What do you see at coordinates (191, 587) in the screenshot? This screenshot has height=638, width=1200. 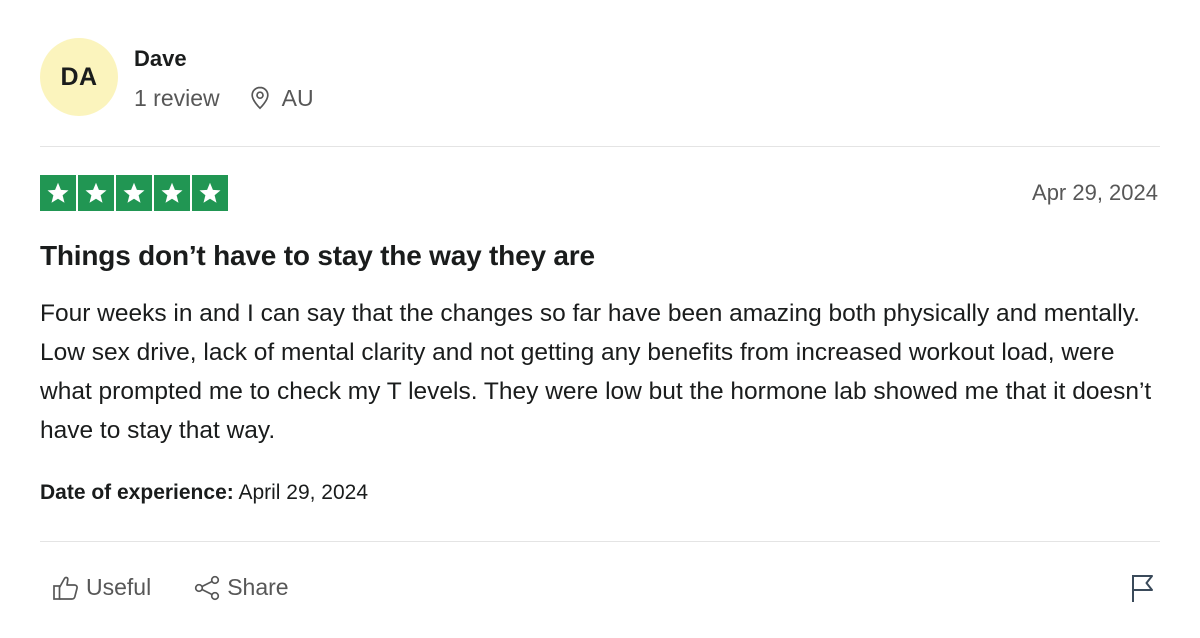 I see `review-actions: Useful Share` at bounding box center [191, 587].